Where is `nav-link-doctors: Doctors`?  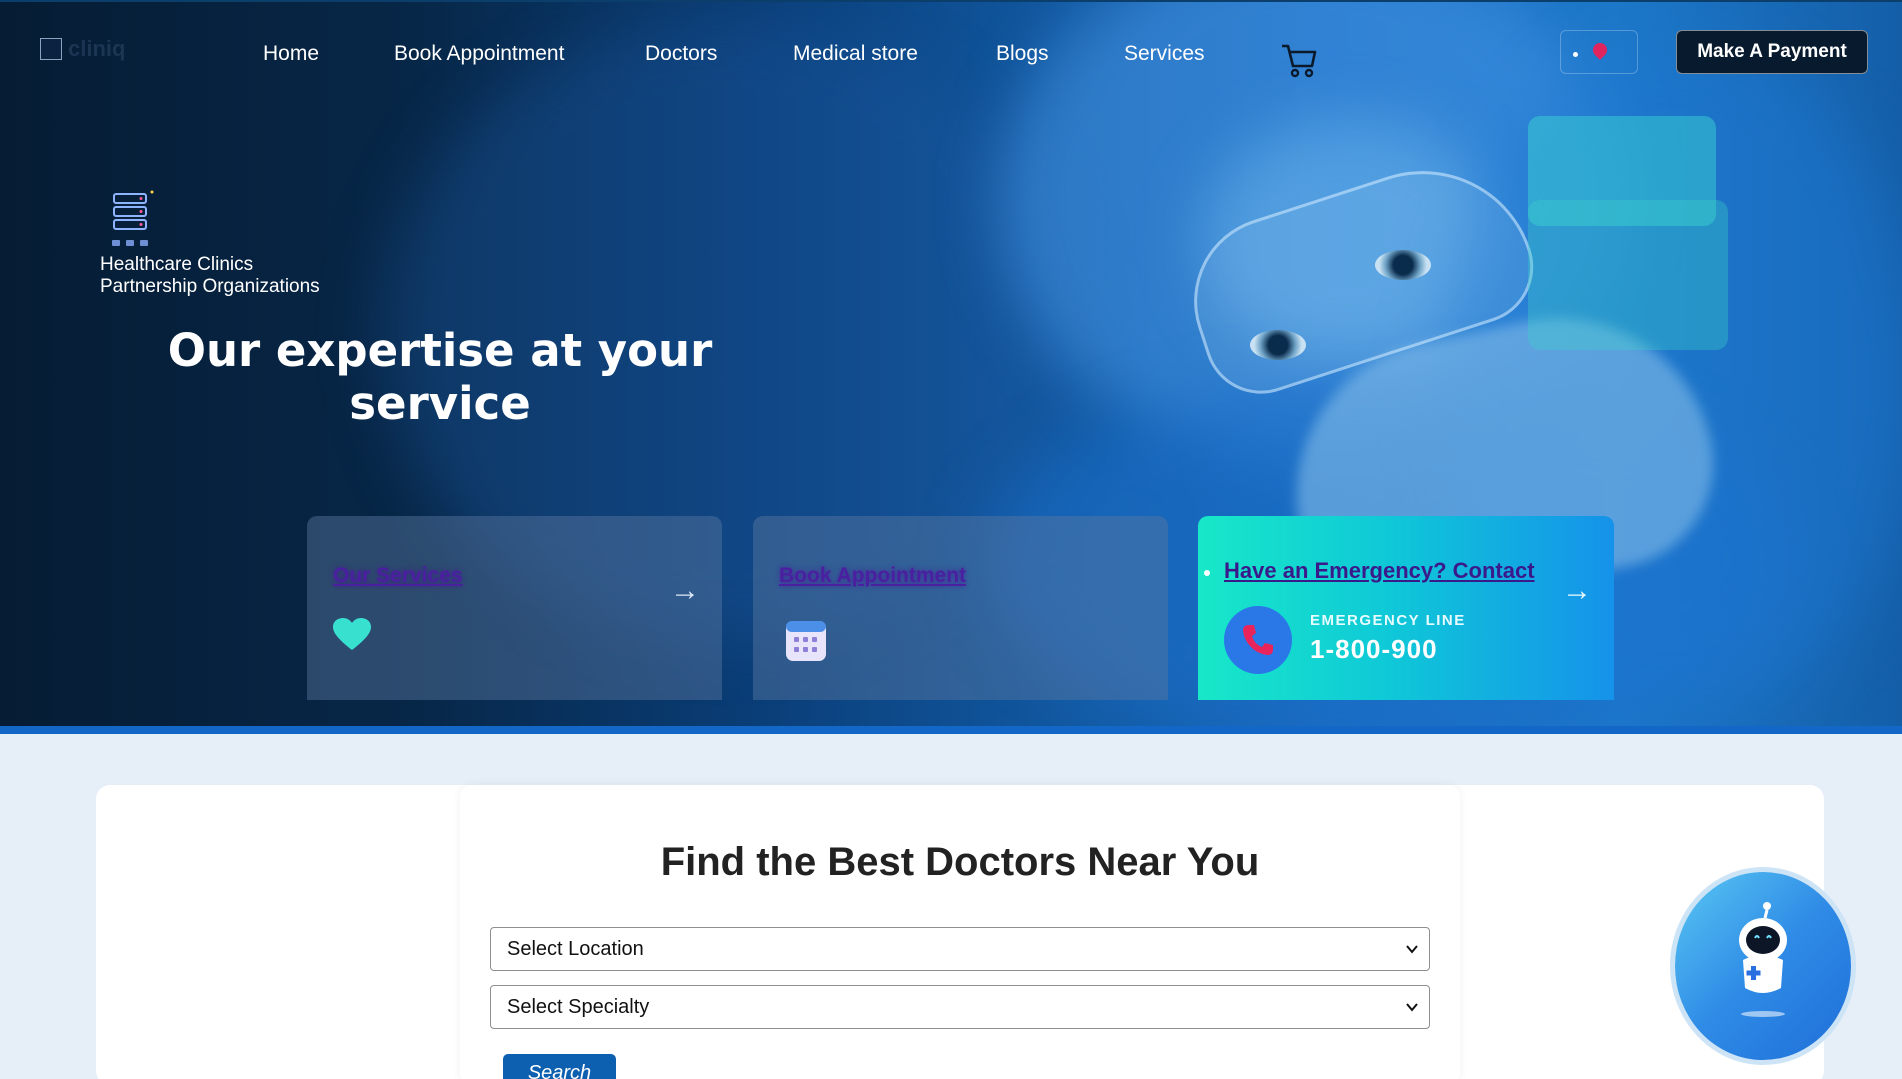
nav-link-doctors: Doctors is located at coordinates (681, 54).